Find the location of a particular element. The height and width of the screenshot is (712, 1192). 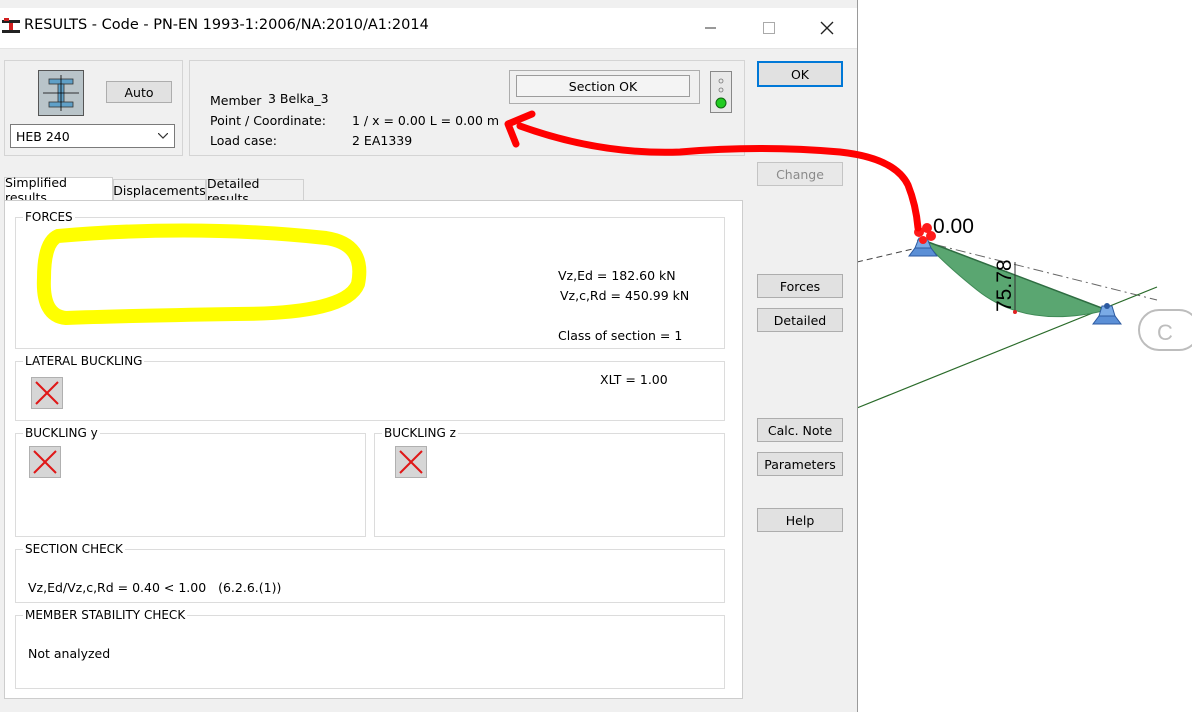

member-stability-result: Not analyzed is located at coordinates (69, 653).